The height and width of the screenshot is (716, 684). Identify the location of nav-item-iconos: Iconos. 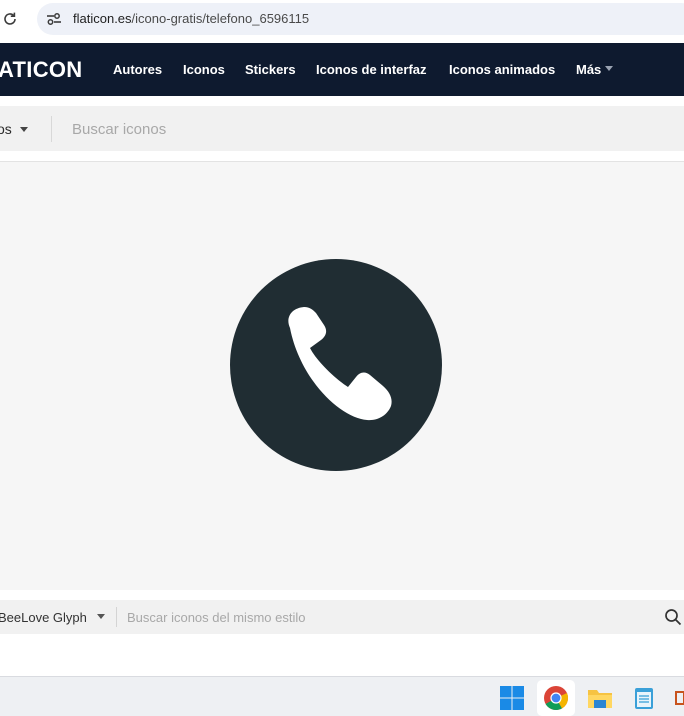
(204, 69).